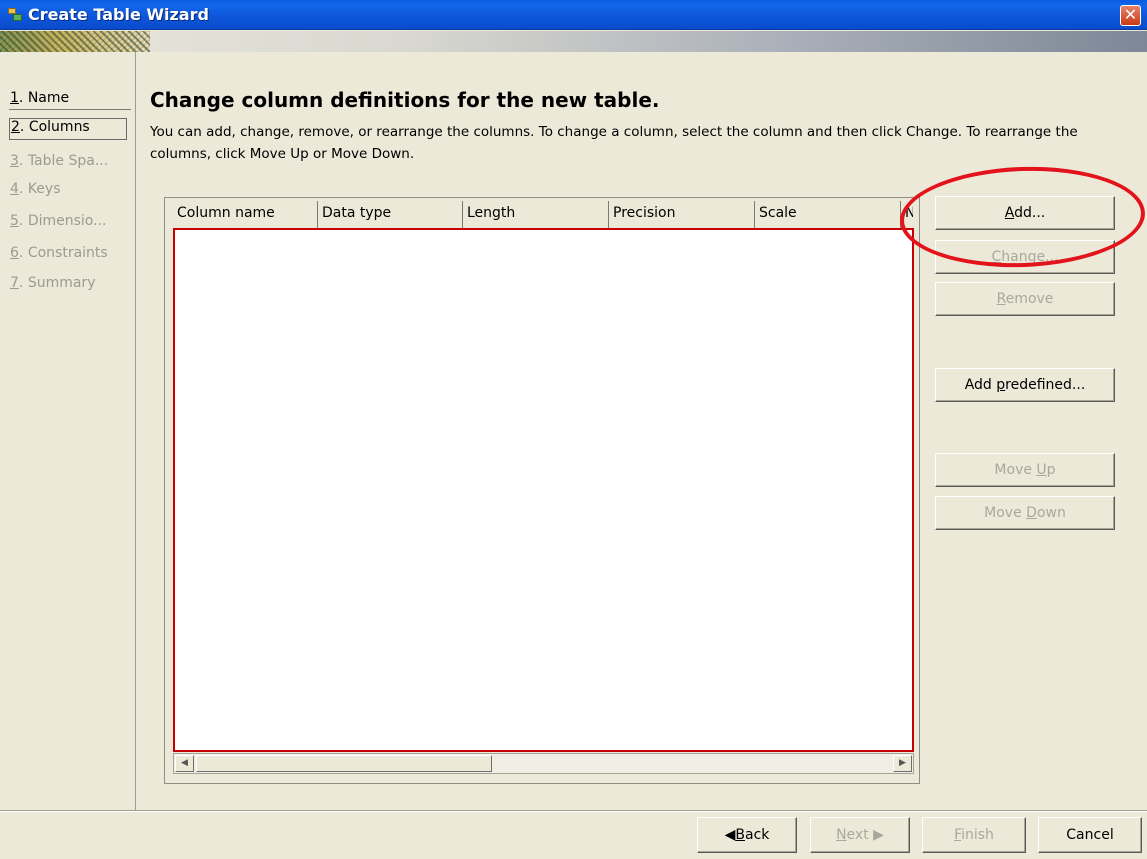 The width and height of the screenshot is (1147, 859). What do you see at coordinates (543, 763) in the screenshot?
I see `horizontal-scrollbar: ◀ ▶` at bounding box center [543, 763].